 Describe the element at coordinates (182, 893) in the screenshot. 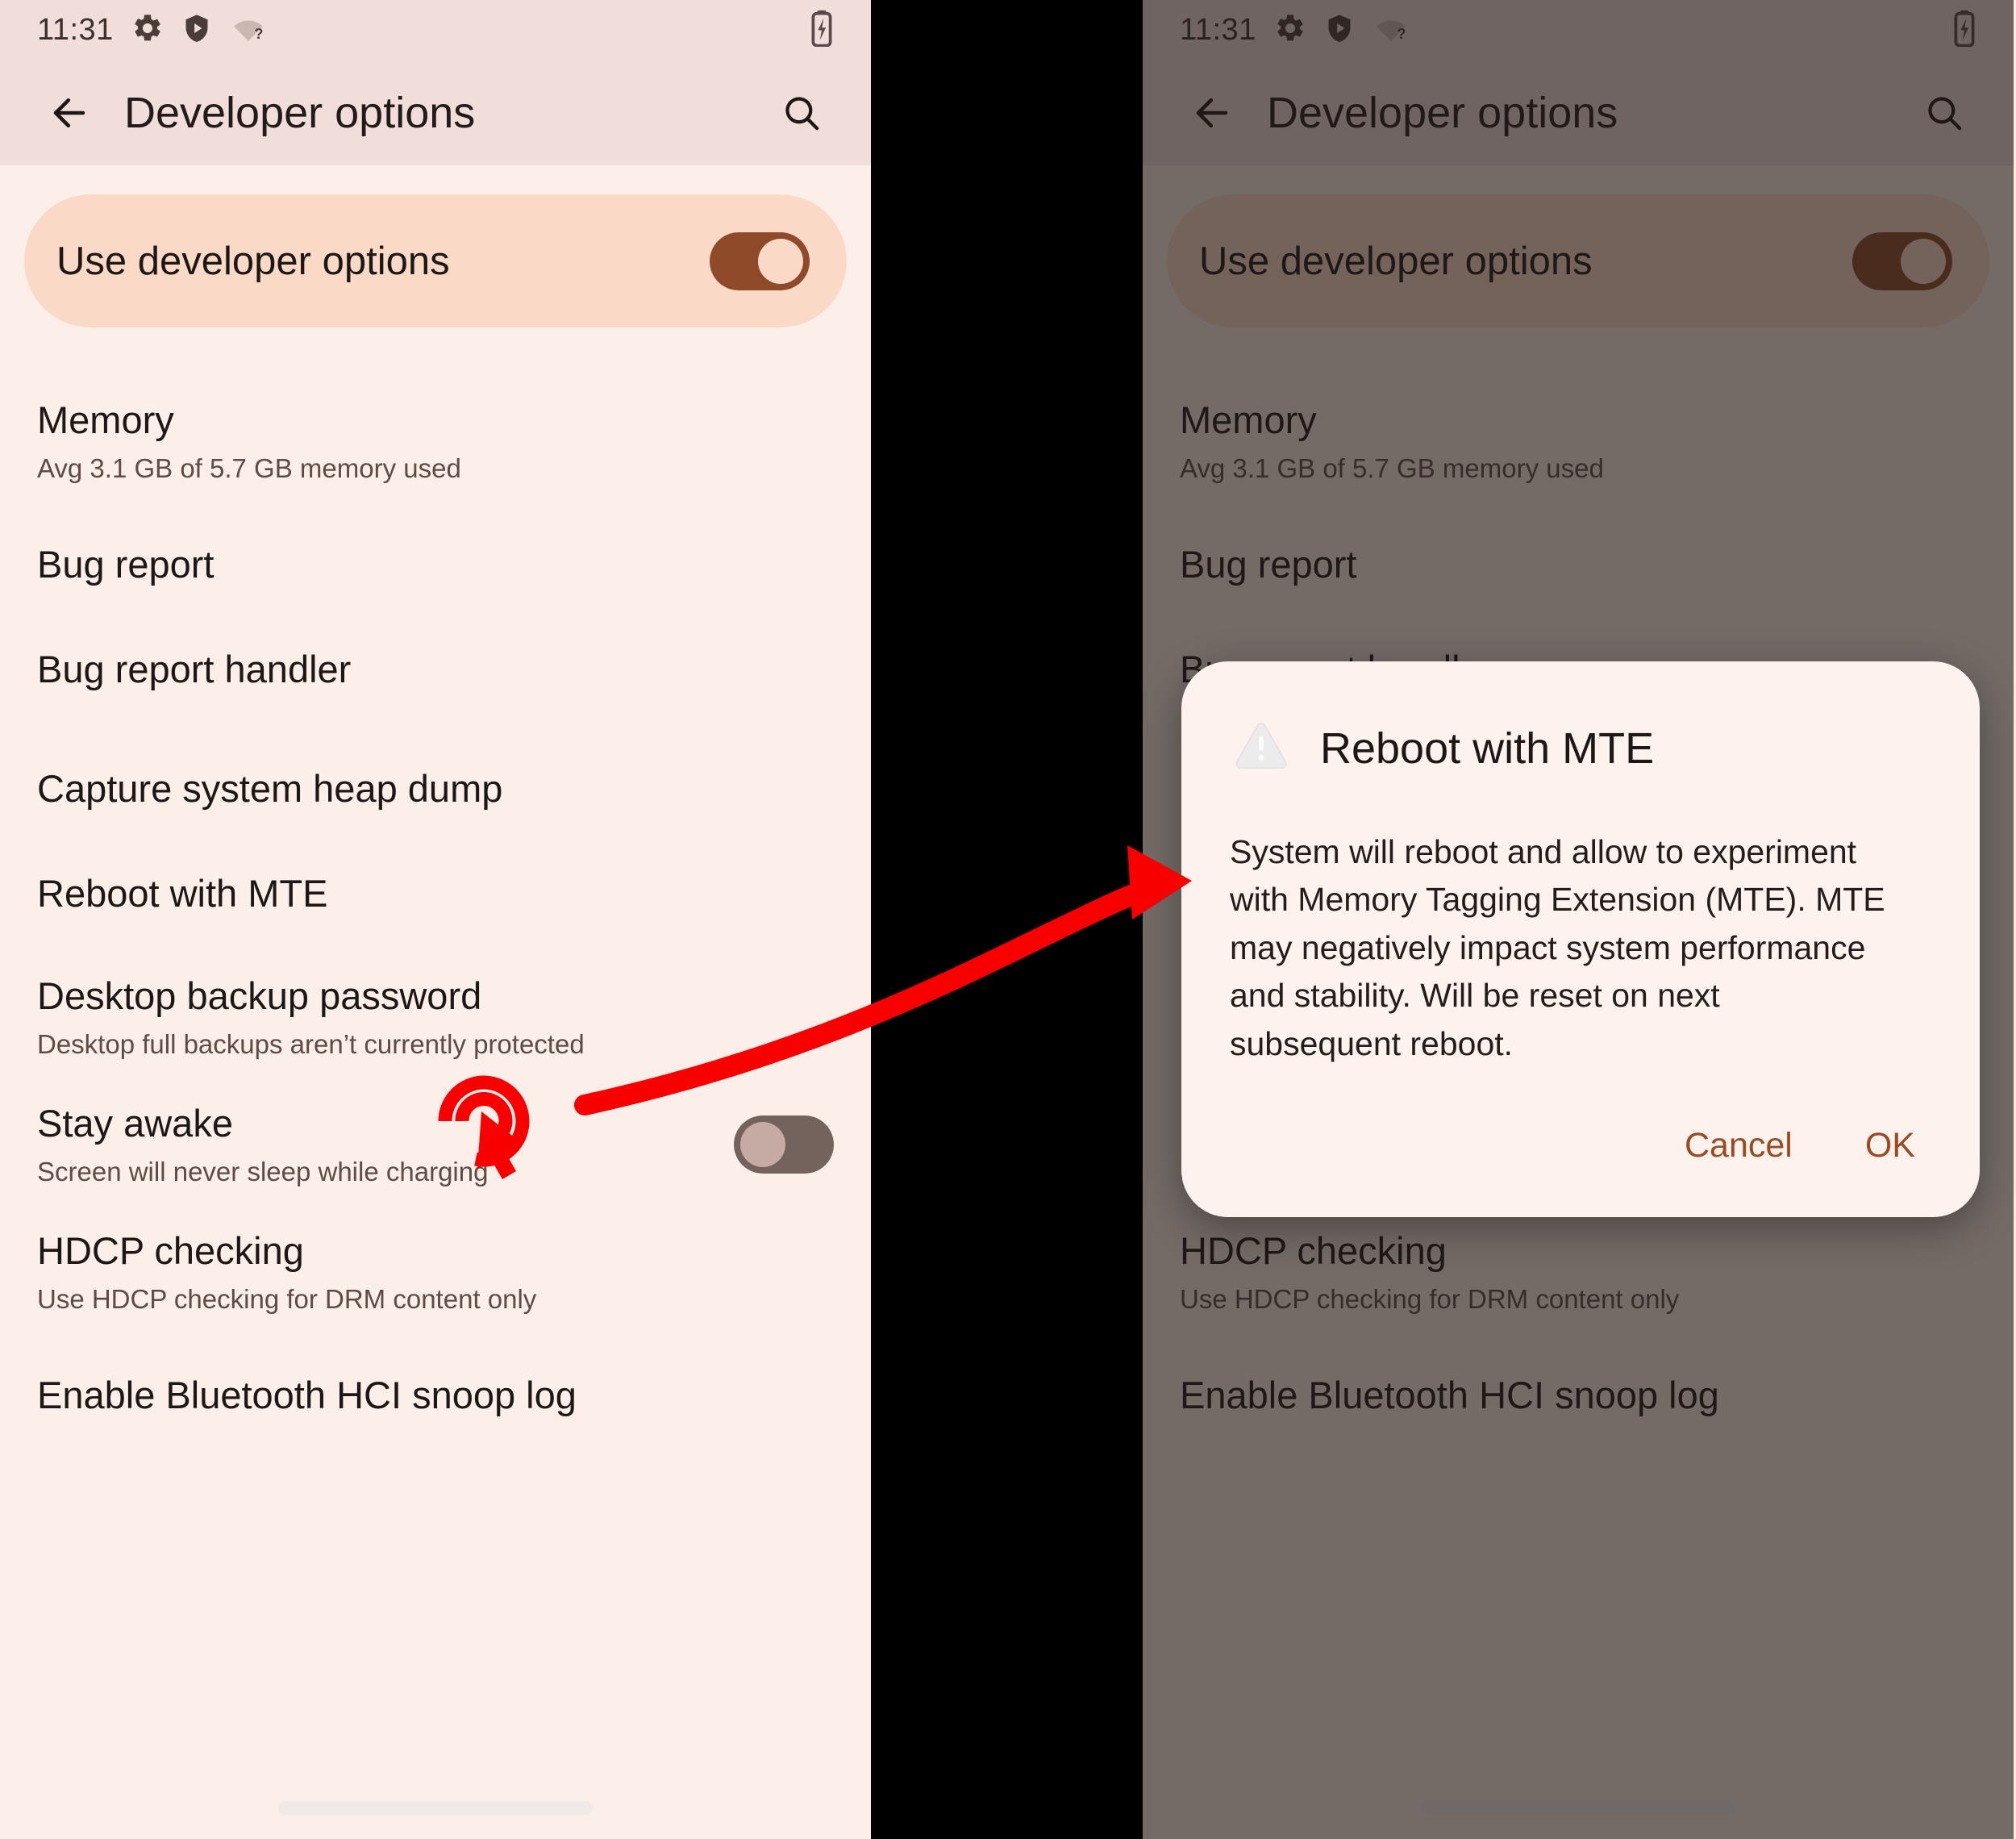

I see `row-title: Reboot with MTE` at that location.